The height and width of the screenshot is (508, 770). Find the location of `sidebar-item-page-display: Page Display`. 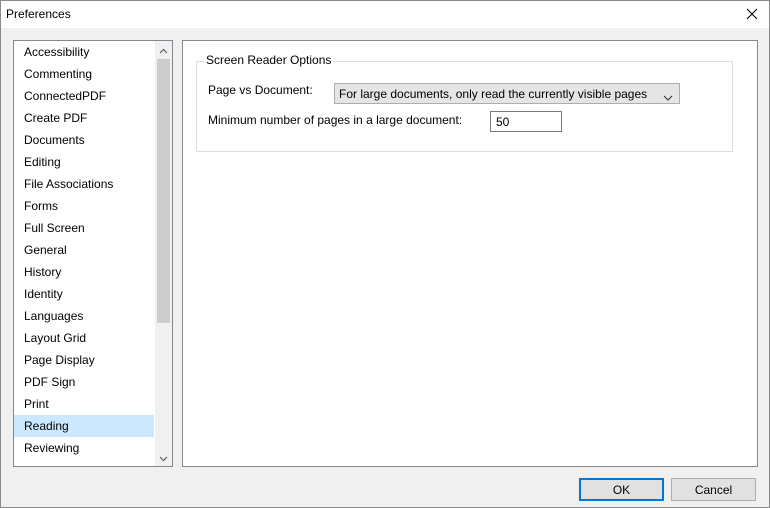

sidebar-item-page-display: Page Display is located at coordinates (84, 360).